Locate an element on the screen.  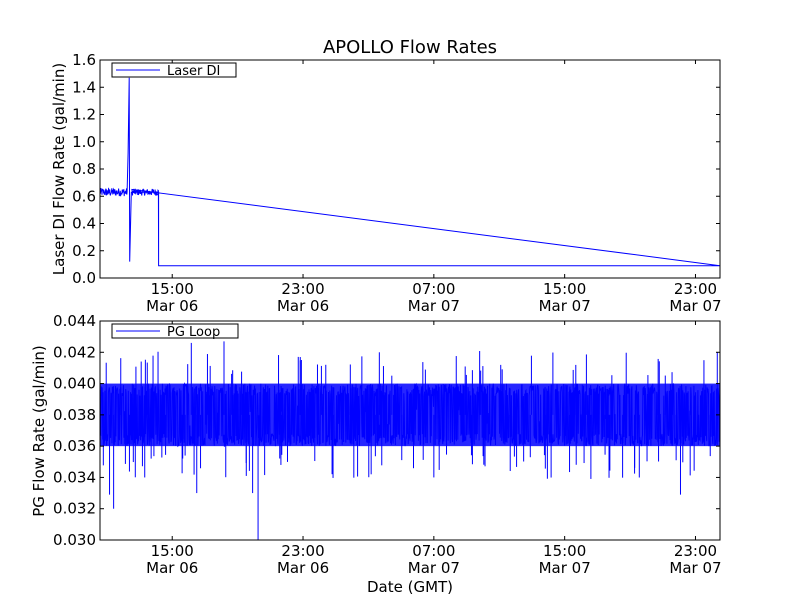
y-tick-label: 0.0 is located at coordinates (84, 278).